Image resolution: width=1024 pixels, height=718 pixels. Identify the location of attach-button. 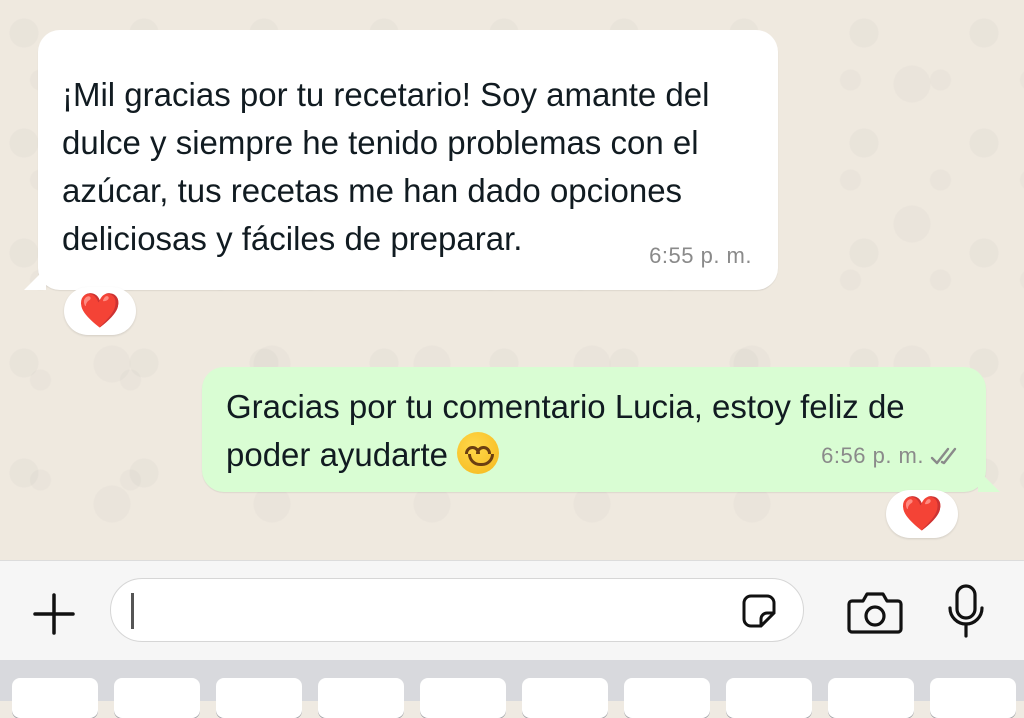
(54, 614).